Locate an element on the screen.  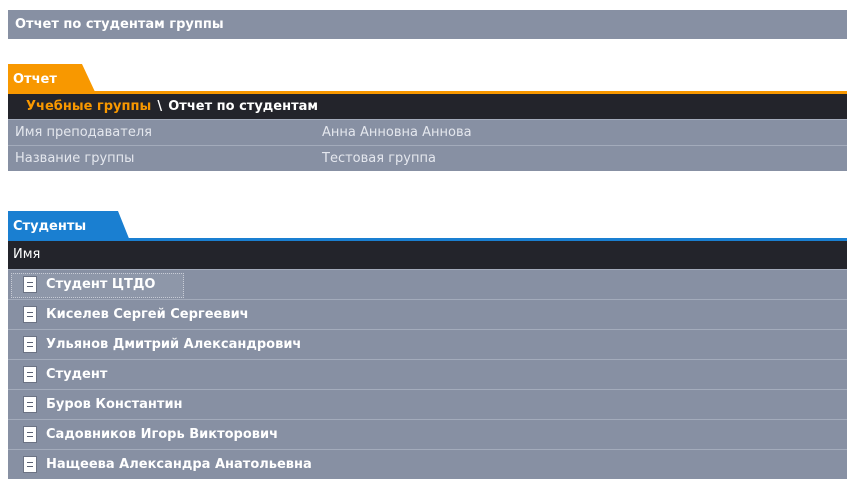
teacher-label: Имя преподавателя is located at coordinates (83, 132).